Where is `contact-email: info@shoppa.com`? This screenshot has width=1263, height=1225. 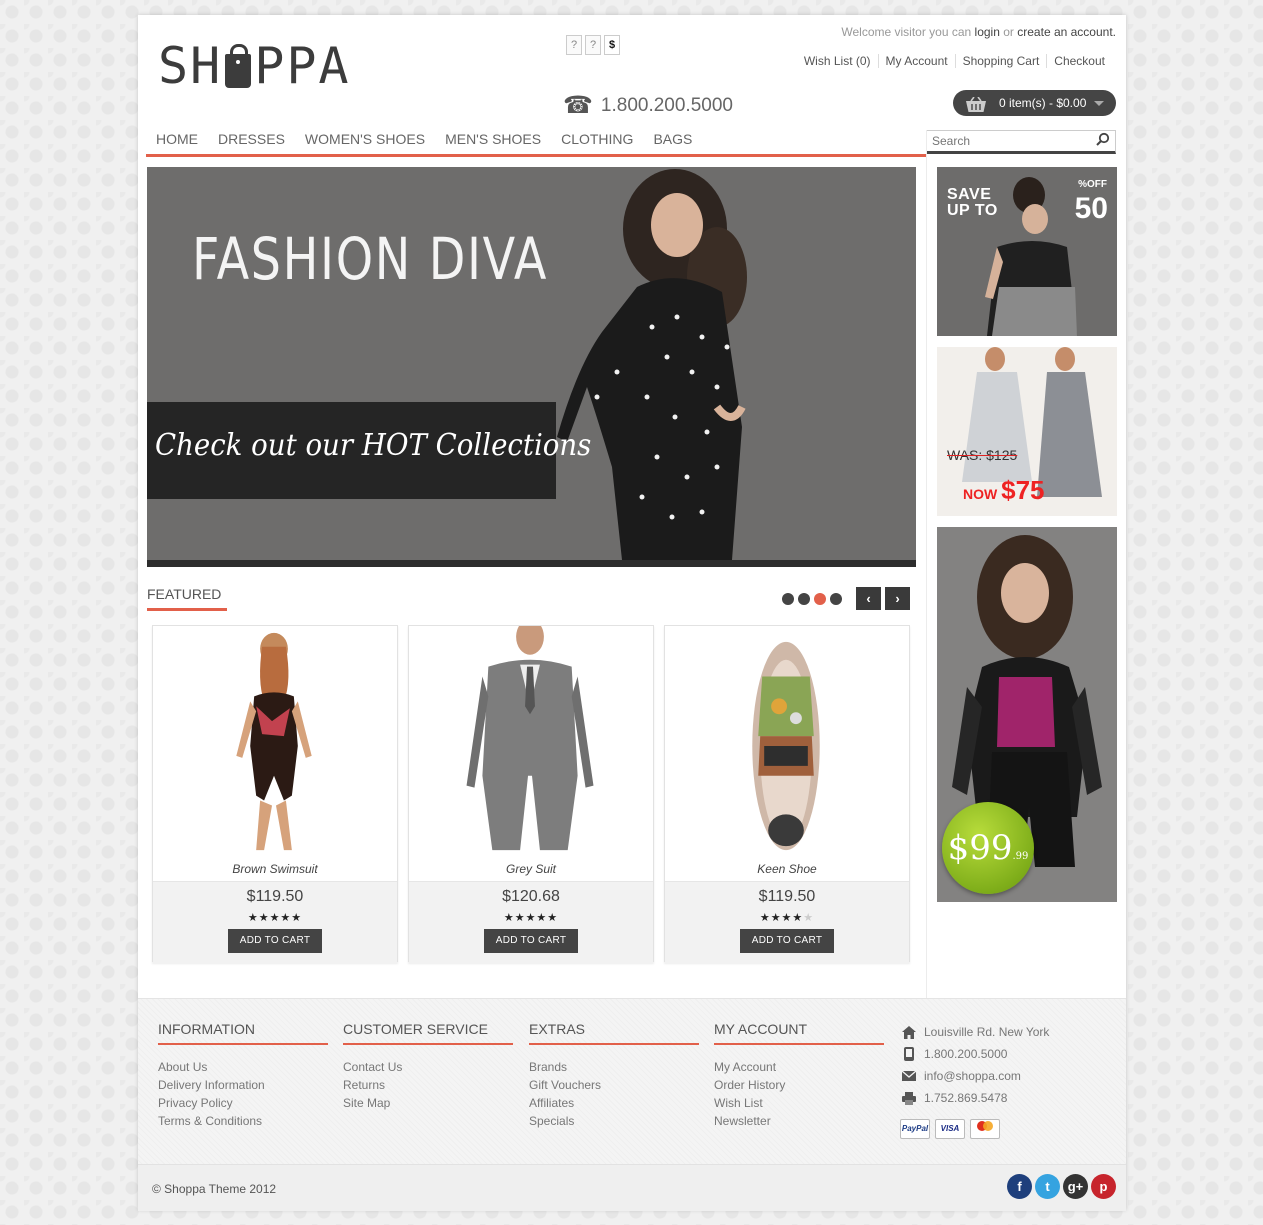 contact-email: info@shoppa.com is located at coordinates (972, 1076).